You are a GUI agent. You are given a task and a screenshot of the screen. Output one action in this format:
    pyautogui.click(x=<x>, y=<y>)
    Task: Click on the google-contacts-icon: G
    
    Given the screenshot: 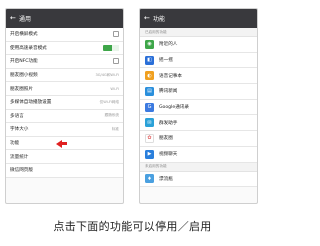 What is the action you would take?
    pyautogui.click(x=149, y=107)
    